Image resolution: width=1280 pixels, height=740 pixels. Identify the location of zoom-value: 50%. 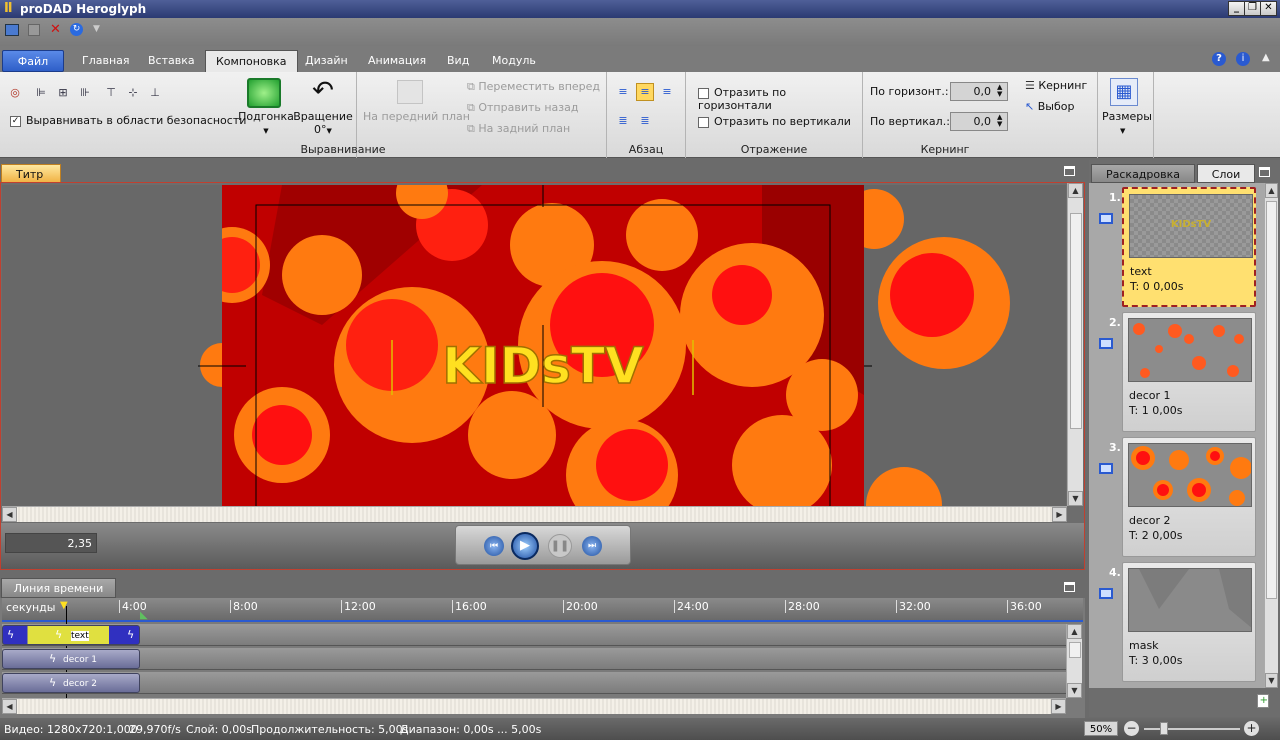
(1101, 728).